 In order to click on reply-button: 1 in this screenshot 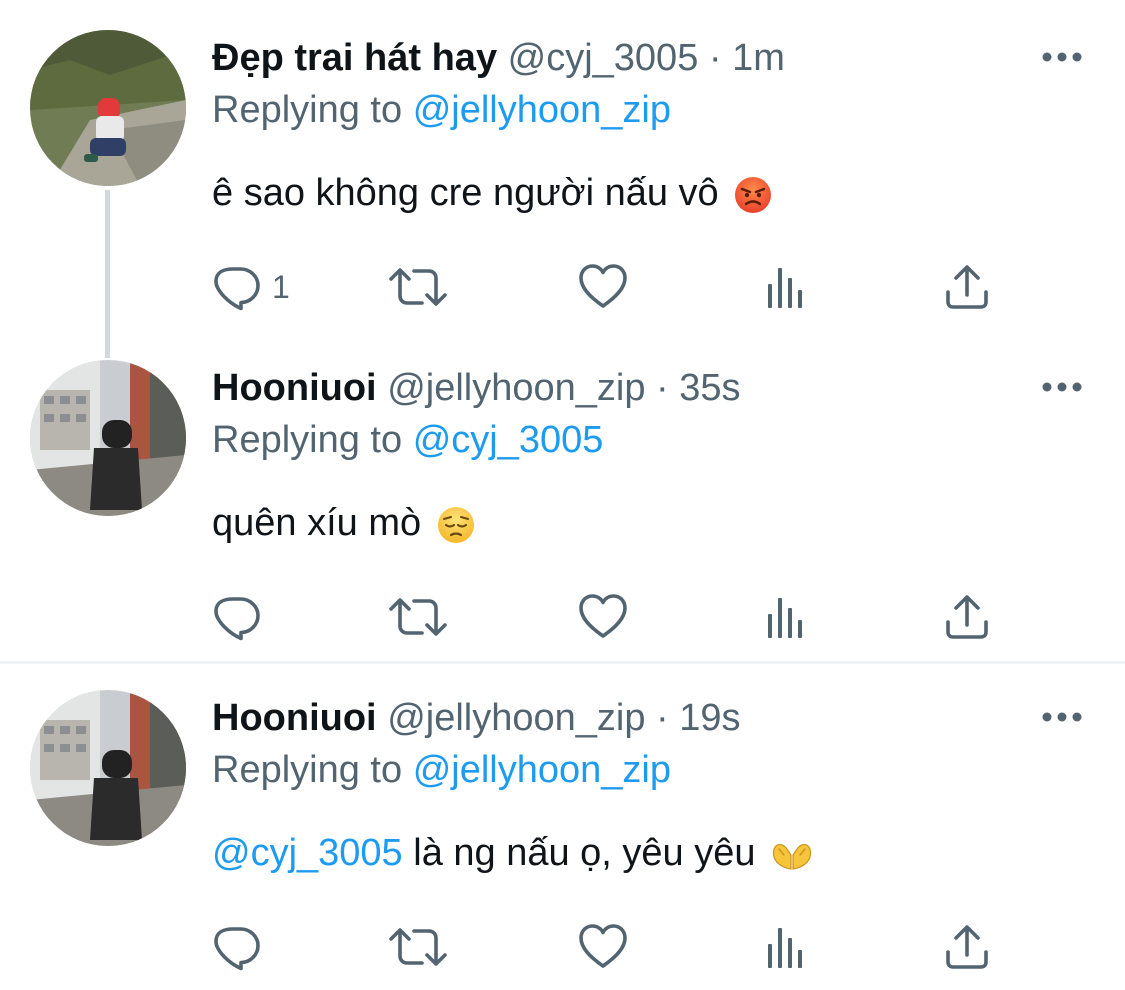, I will do `click(251, 287)`.